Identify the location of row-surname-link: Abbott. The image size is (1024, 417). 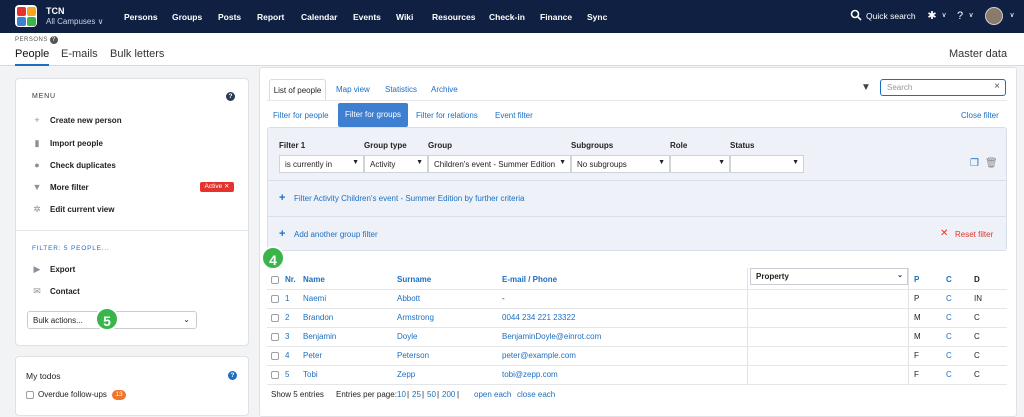
(408, 298).